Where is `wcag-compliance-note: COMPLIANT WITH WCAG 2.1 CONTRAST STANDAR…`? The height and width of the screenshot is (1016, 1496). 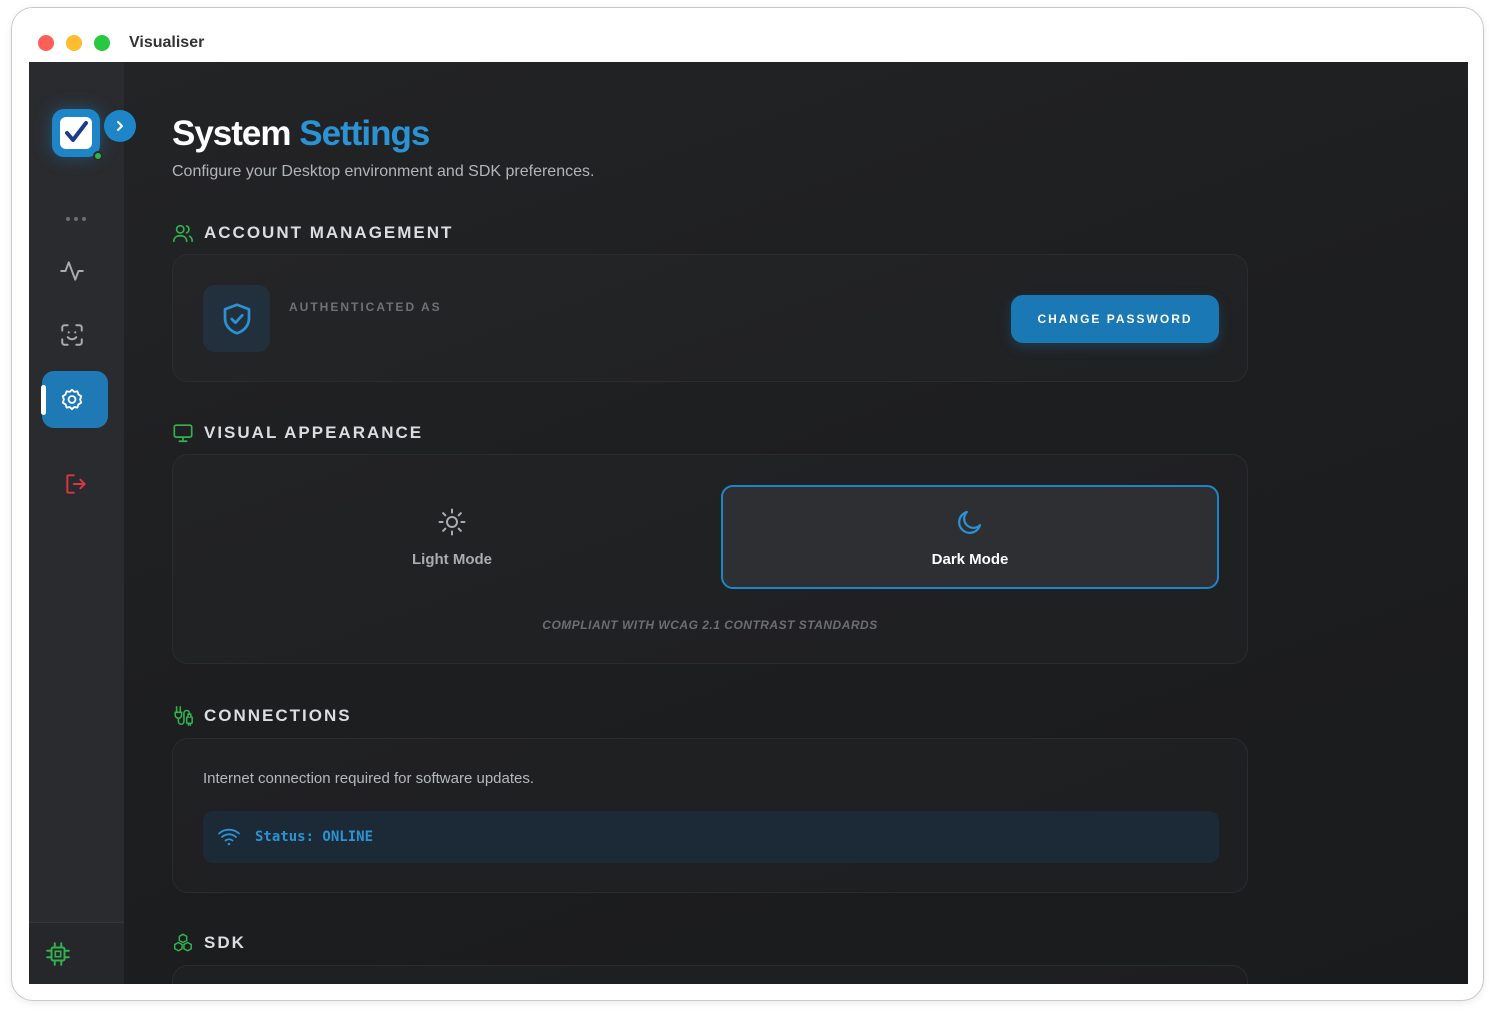
wcag-compliance-note: COMPLIANT WITH WCAG 2.1 CONTRAST STANDAR… is located at coordinates (710, 625).